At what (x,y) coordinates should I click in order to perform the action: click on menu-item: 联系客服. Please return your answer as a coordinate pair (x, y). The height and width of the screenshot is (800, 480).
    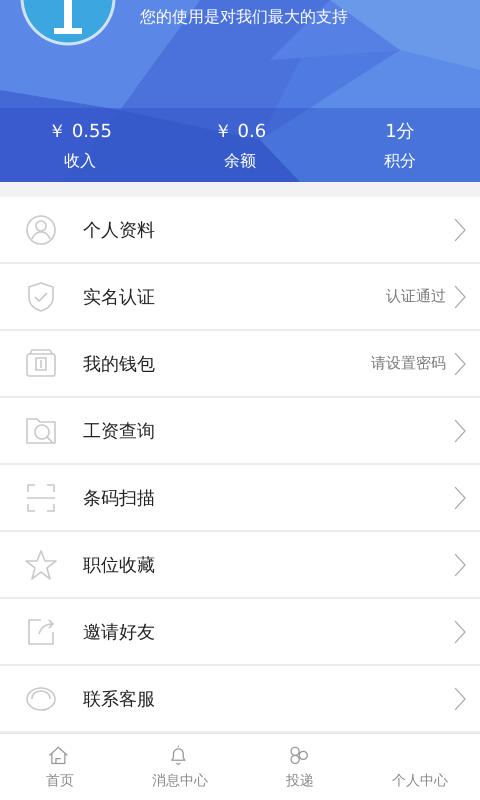
    Looking at the image, I should click on (240, 698).